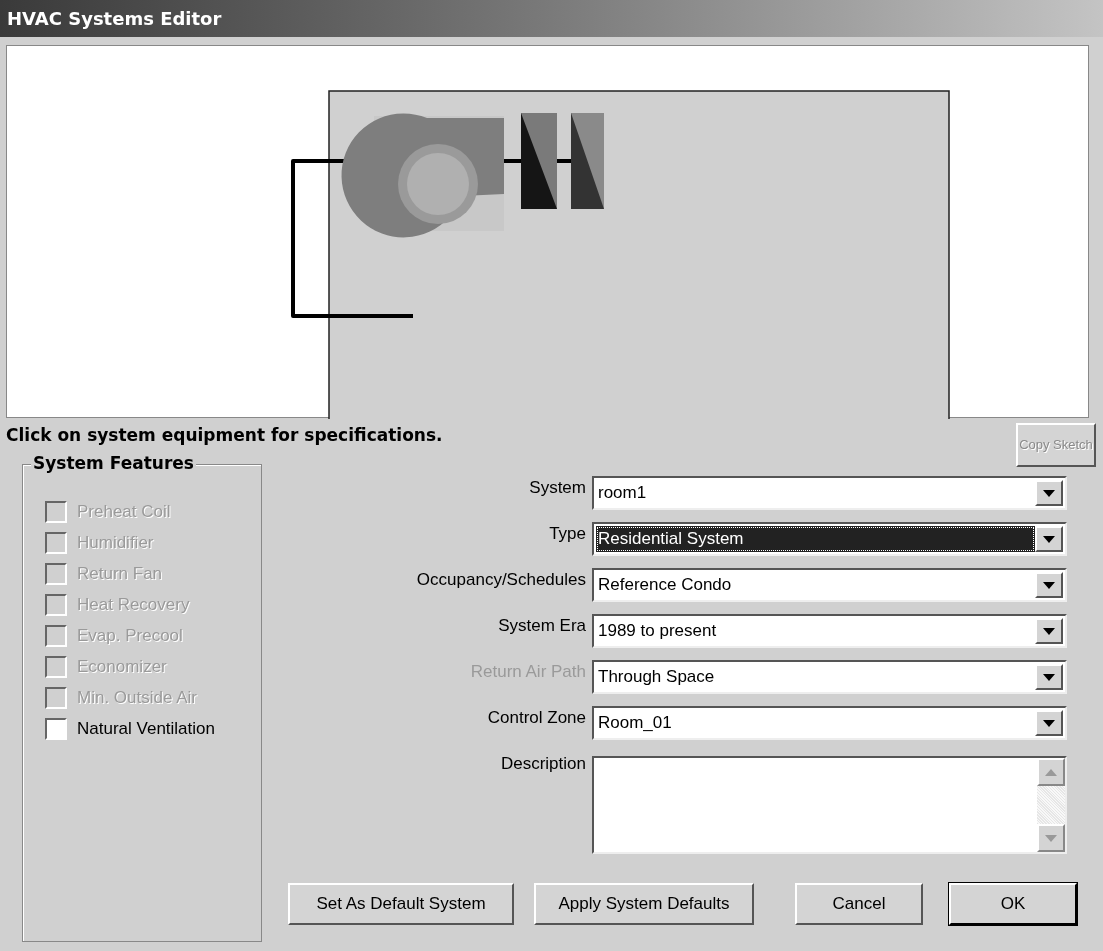 The width and height of the screenshot is (1103, 951). Describe the element at coordinates (656, 677) in the screenshot. I see `dropdown-value: Through Space` at that location.